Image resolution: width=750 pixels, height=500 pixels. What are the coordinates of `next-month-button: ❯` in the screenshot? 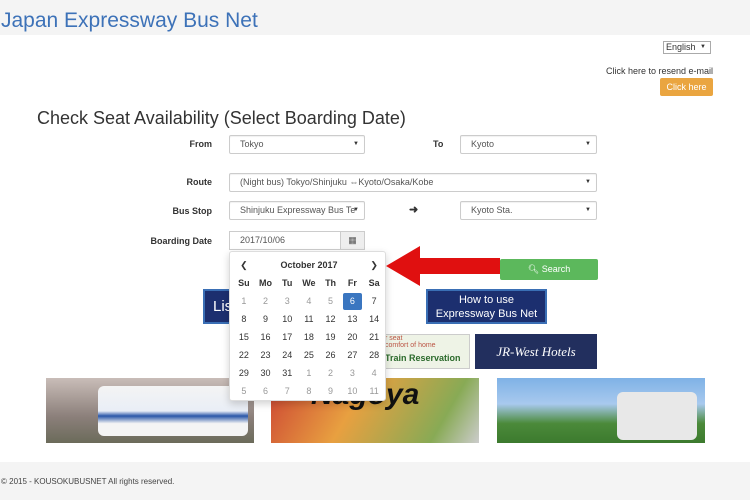 It's located at (374, 265).